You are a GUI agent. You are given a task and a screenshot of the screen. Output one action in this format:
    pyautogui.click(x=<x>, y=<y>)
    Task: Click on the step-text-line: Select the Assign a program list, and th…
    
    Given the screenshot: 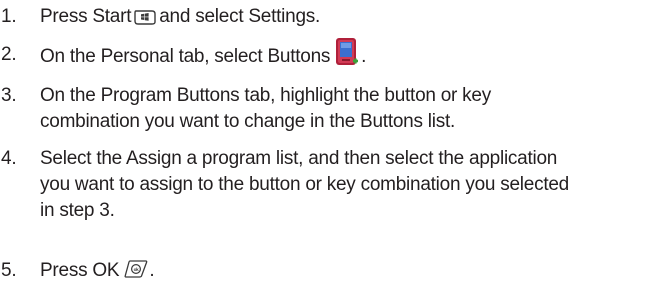 What is the action you would take?
    pyautogui.click(x=299, y=158)
    